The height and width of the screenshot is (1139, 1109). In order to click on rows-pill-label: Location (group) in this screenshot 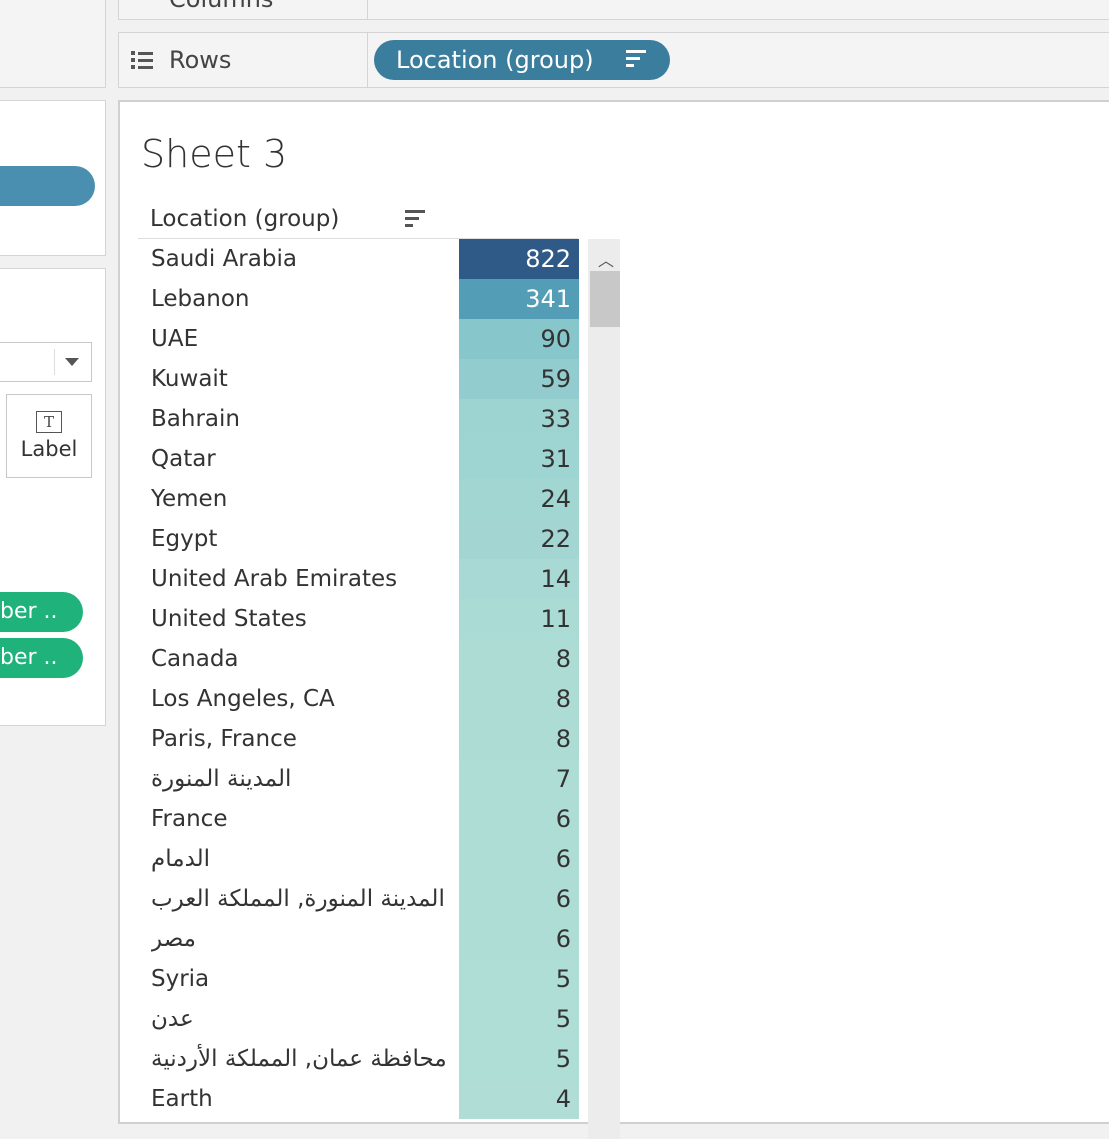, I will do `click(495, 60)`.